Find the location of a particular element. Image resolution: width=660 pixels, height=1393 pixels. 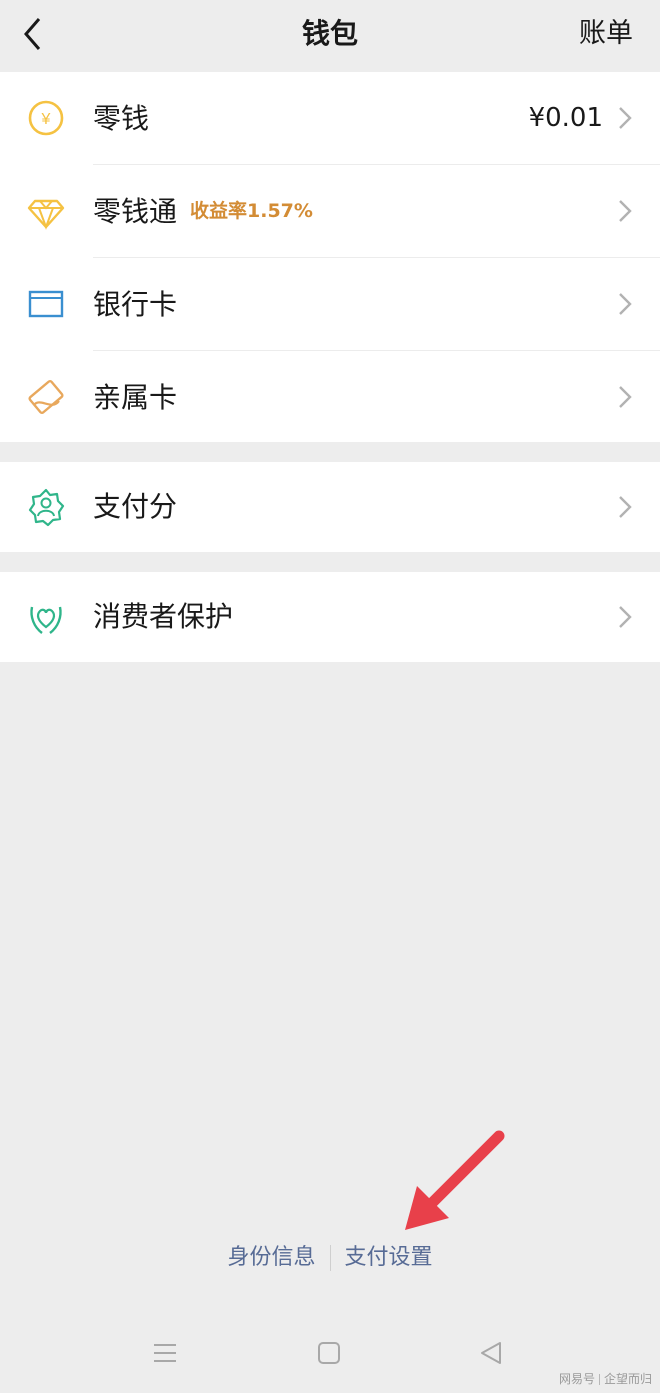

family-card-label: 亲属卡 is located at coordinates (135, 397).